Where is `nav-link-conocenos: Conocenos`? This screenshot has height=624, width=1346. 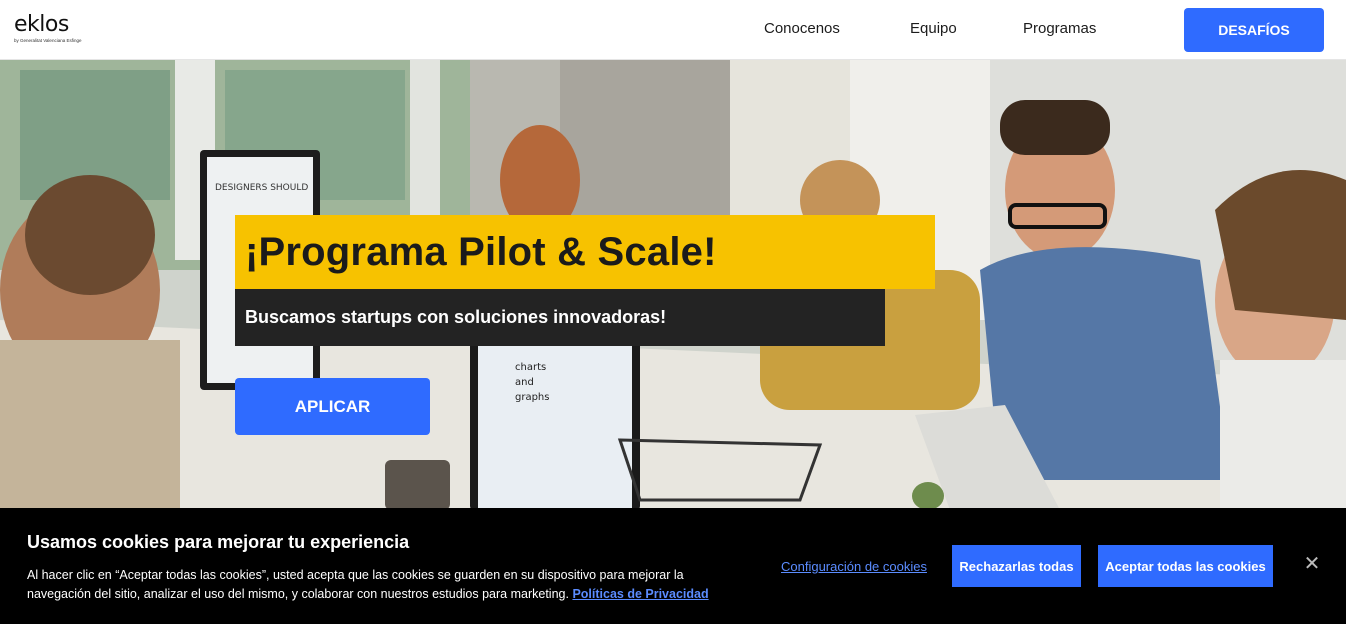 nav-link-conocenos: Conocenos is located at coordinates (802, 28).